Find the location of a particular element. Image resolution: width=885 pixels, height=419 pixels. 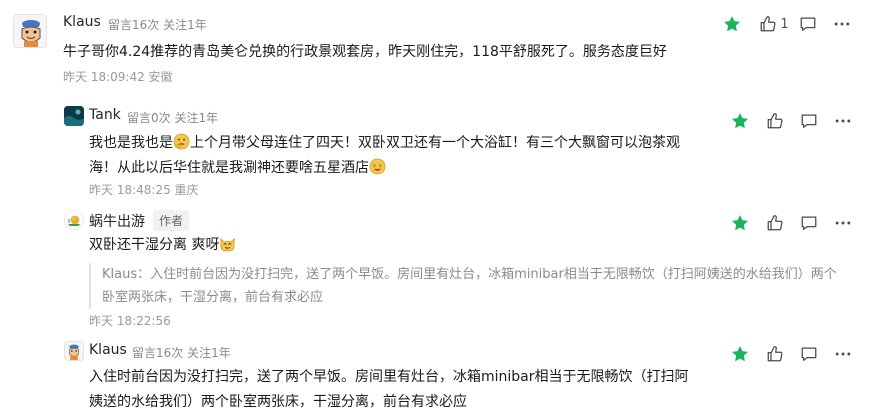

author-badge: 作者 is located at coordinates (171, 220).